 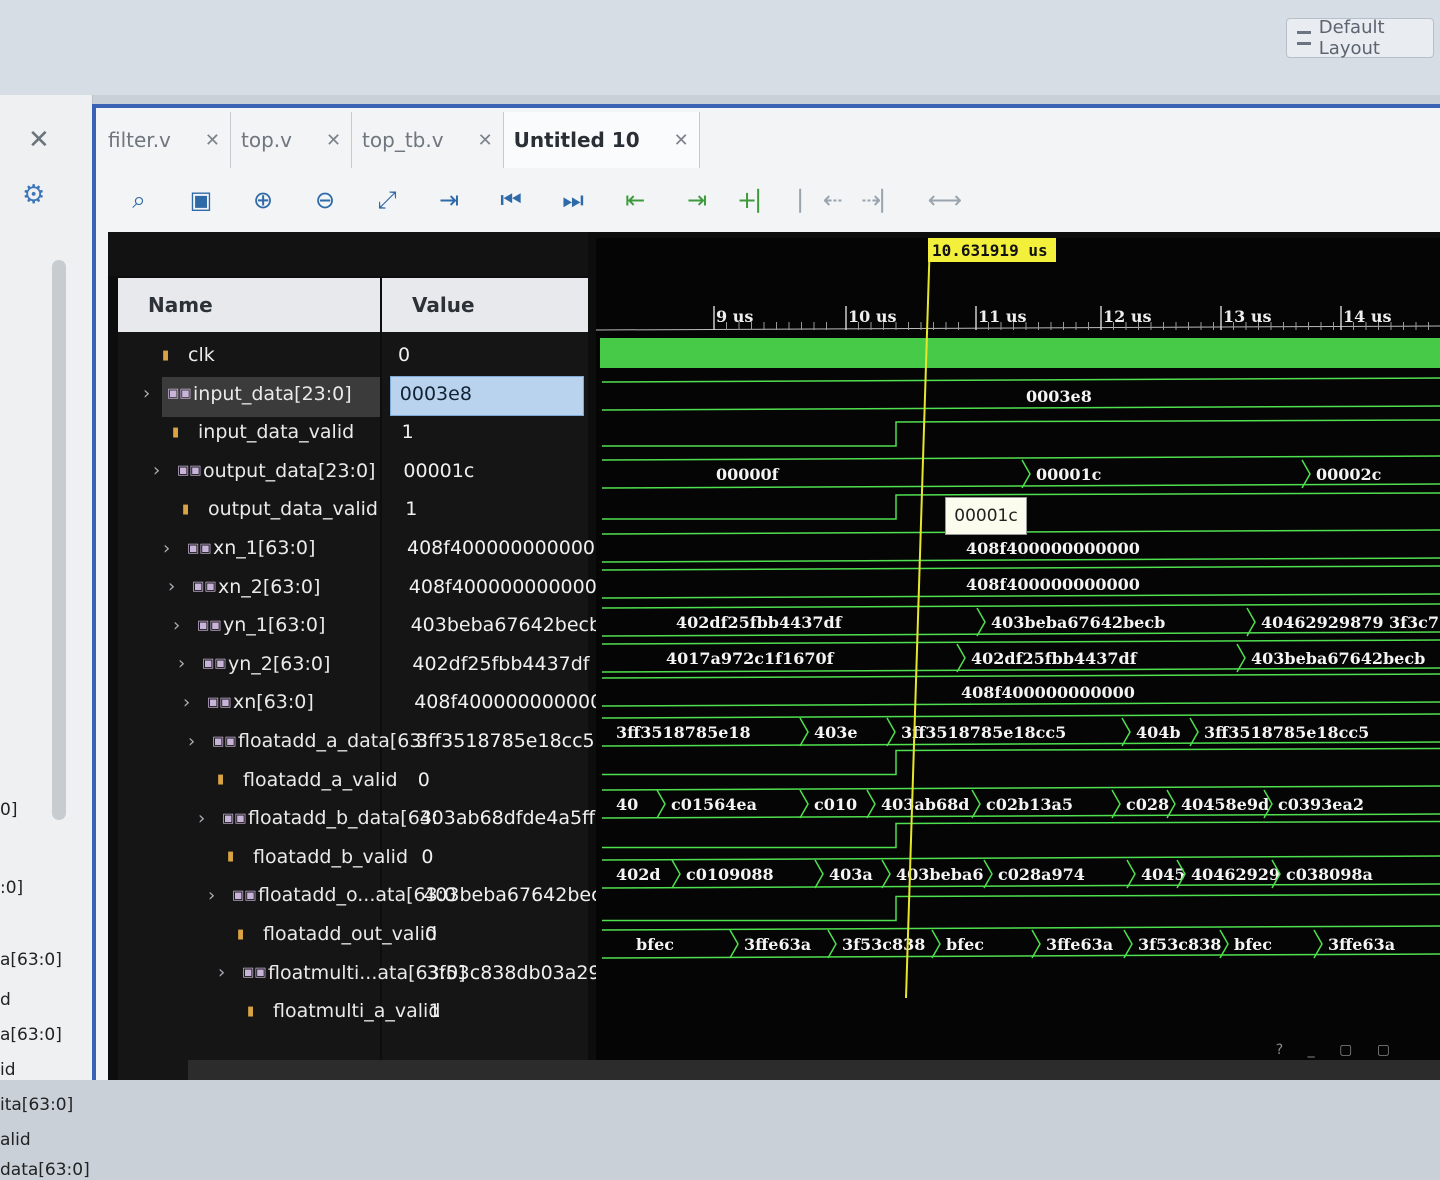 I want to click on go-to-start-icon: ⏮, so click(x=511, y=200).